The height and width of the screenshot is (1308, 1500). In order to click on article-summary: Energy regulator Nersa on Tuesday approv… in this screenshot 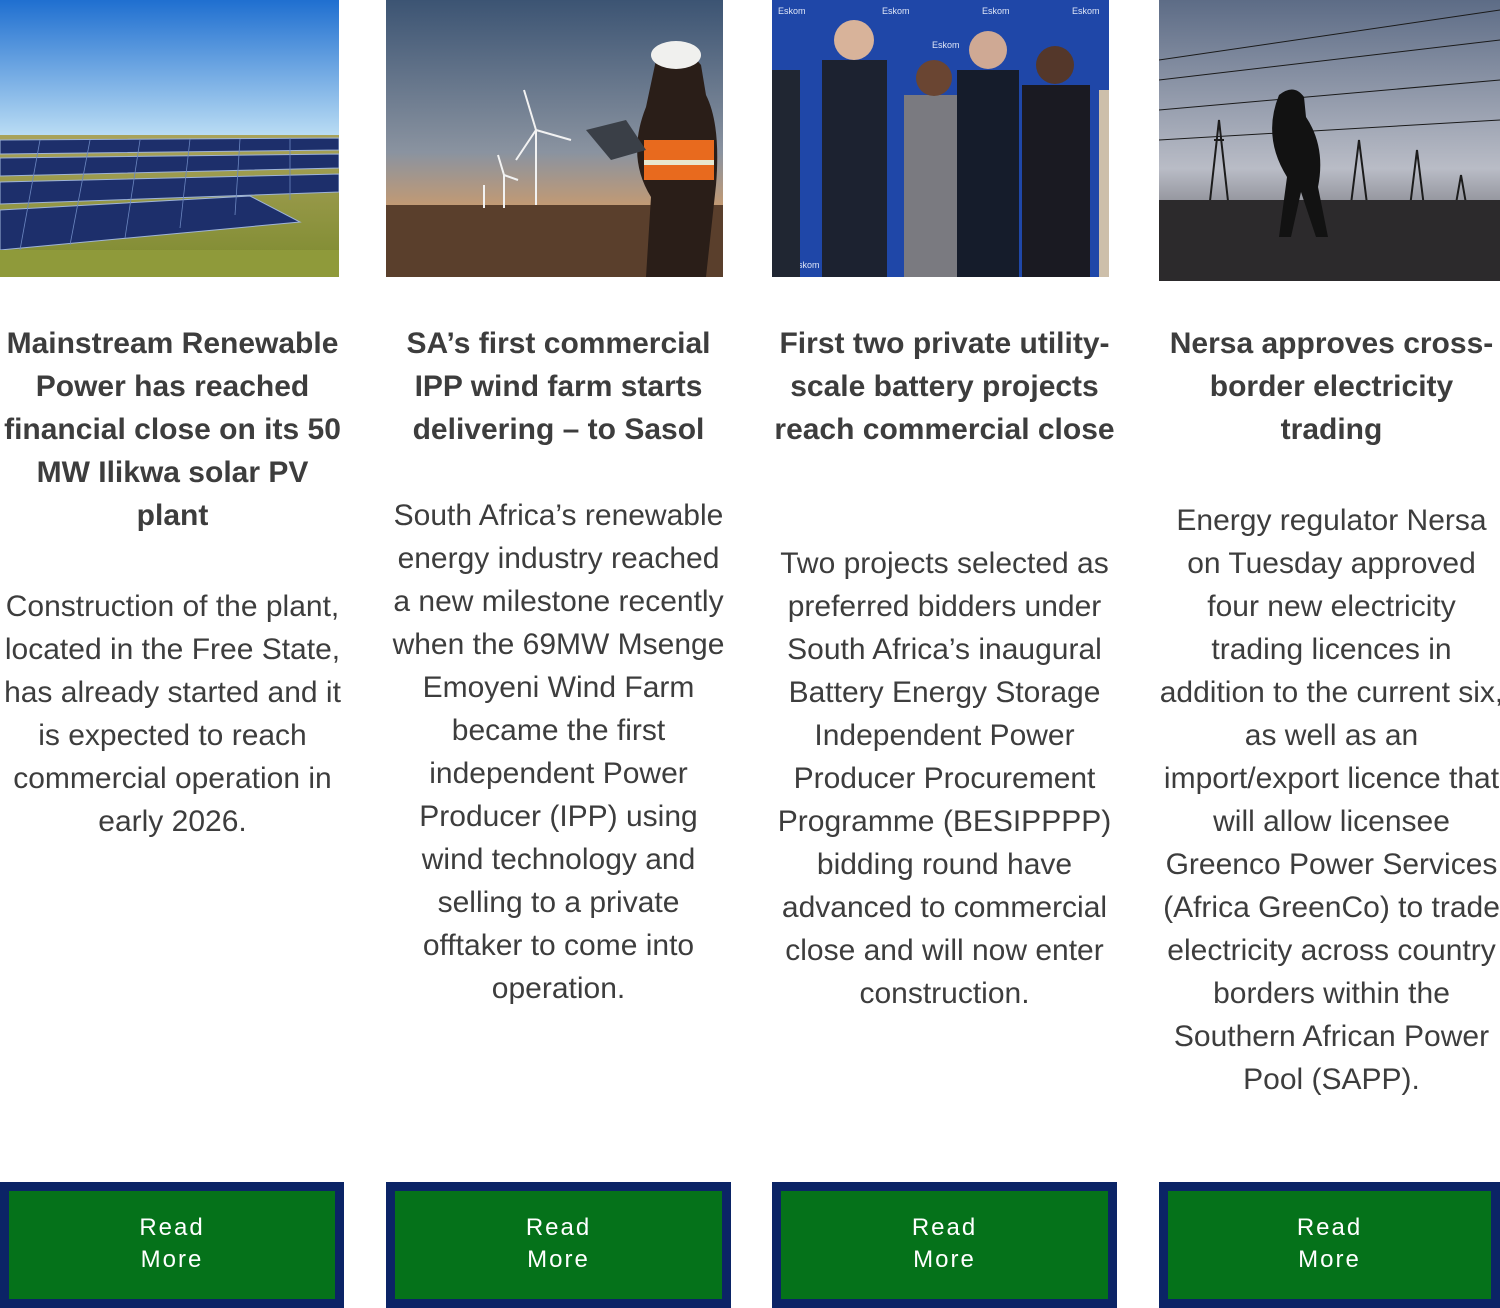, I will do `click(1329, 800)`.